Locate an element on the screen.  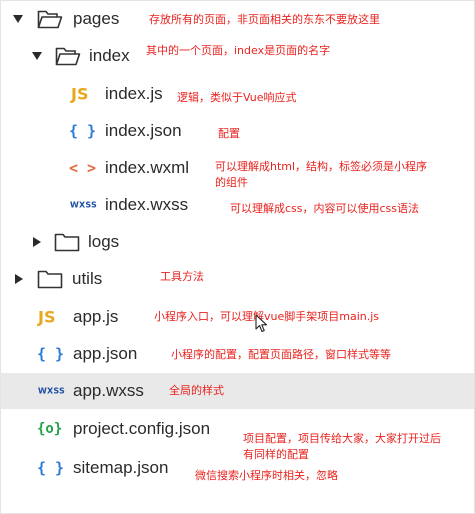
annotation-utils: 工具方法 is located at coordinates (182, 276).